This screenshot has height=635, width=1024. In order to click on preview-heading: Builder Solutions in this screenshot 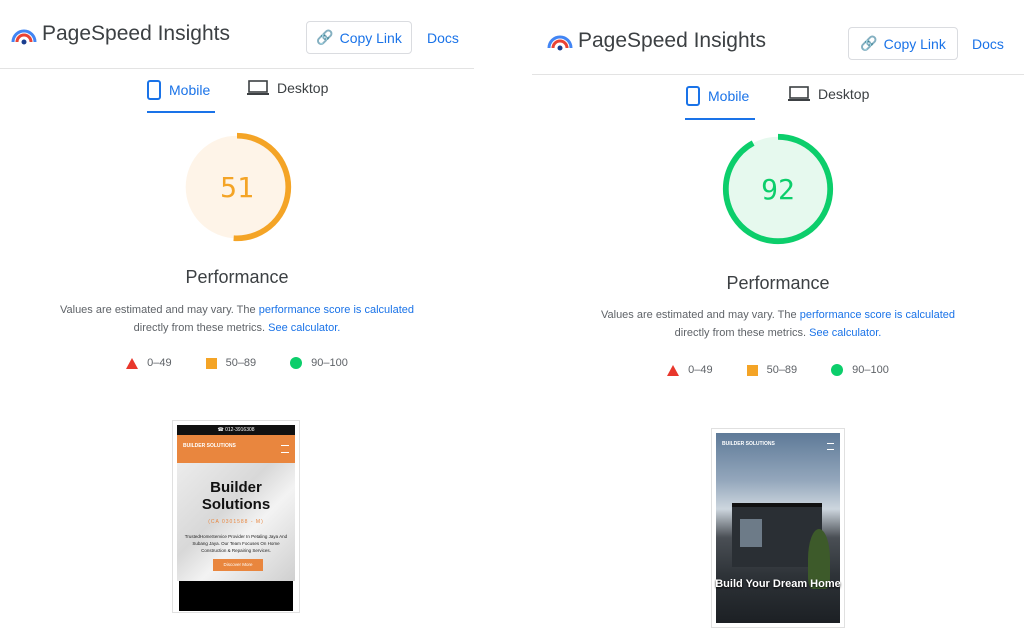, I will do `click(236, 496)`.